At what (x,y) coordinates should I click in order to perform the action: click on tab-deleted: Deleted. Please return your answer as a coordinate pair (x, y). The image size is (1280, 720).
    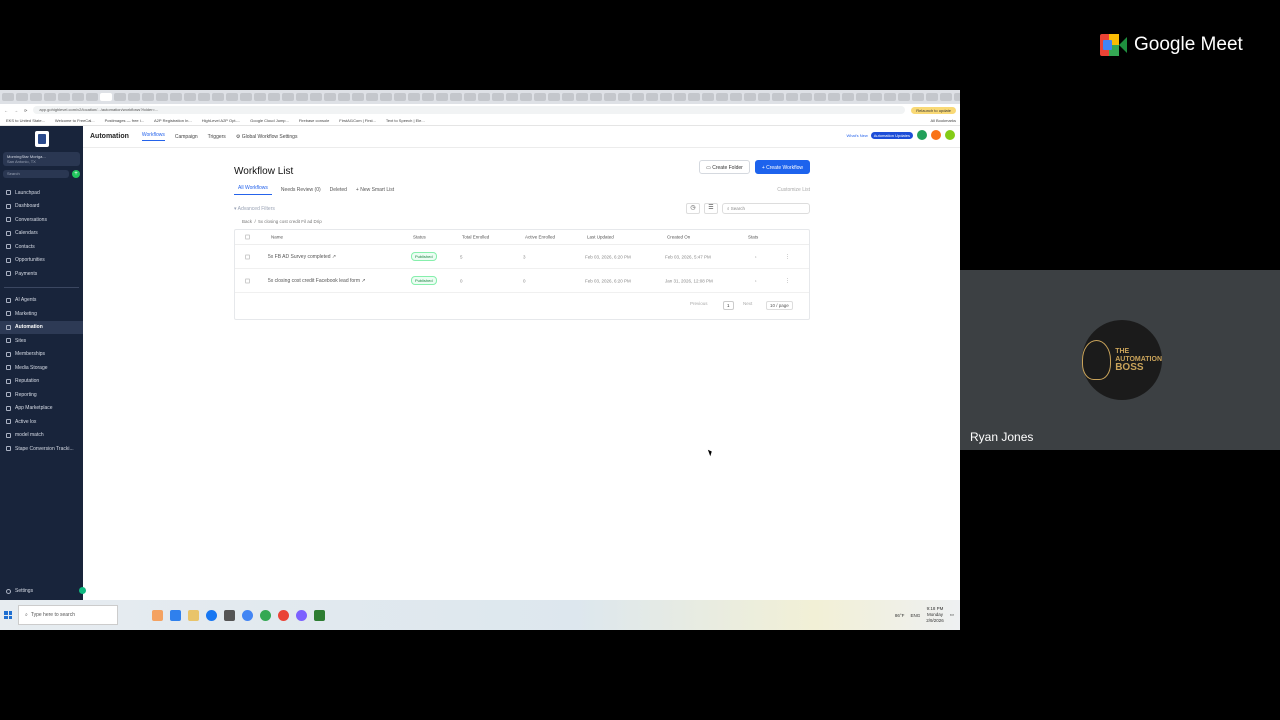
    Looking at the image, I should click on (338, 190).